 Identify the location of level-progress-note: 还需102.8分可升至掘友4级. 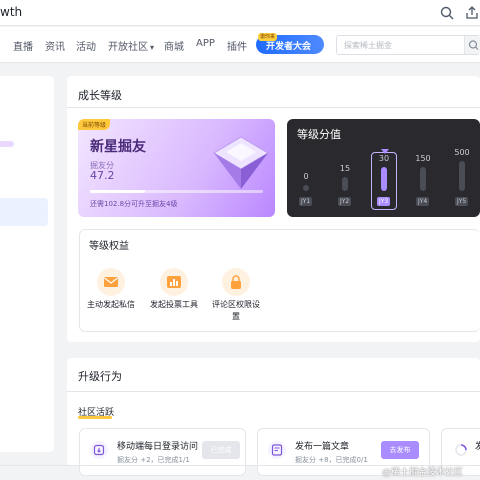
(134, 204).